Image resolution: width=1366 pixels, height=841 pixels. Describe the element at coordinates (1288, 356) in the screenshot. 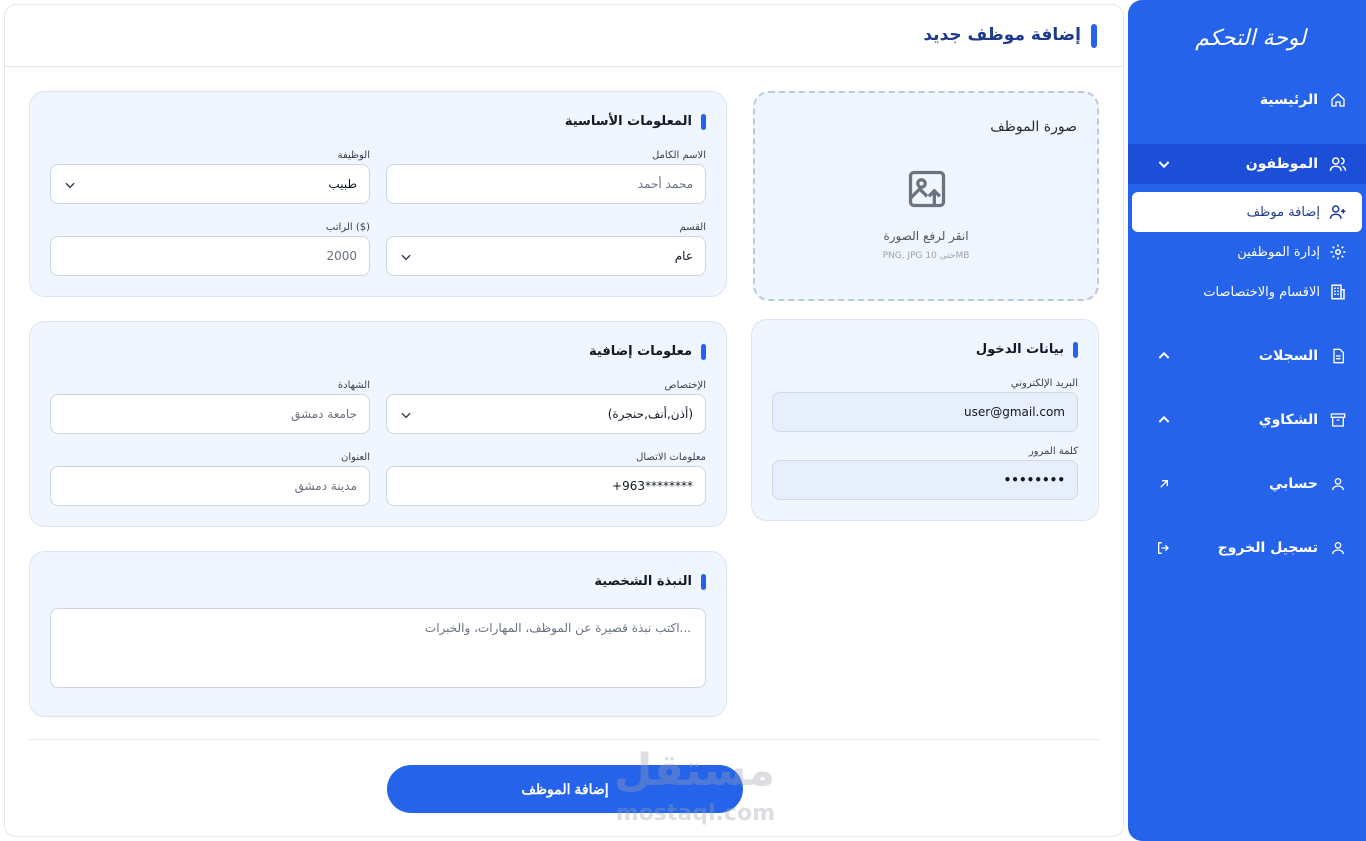

I see `sidebar-item-label: السجلات` at that location.